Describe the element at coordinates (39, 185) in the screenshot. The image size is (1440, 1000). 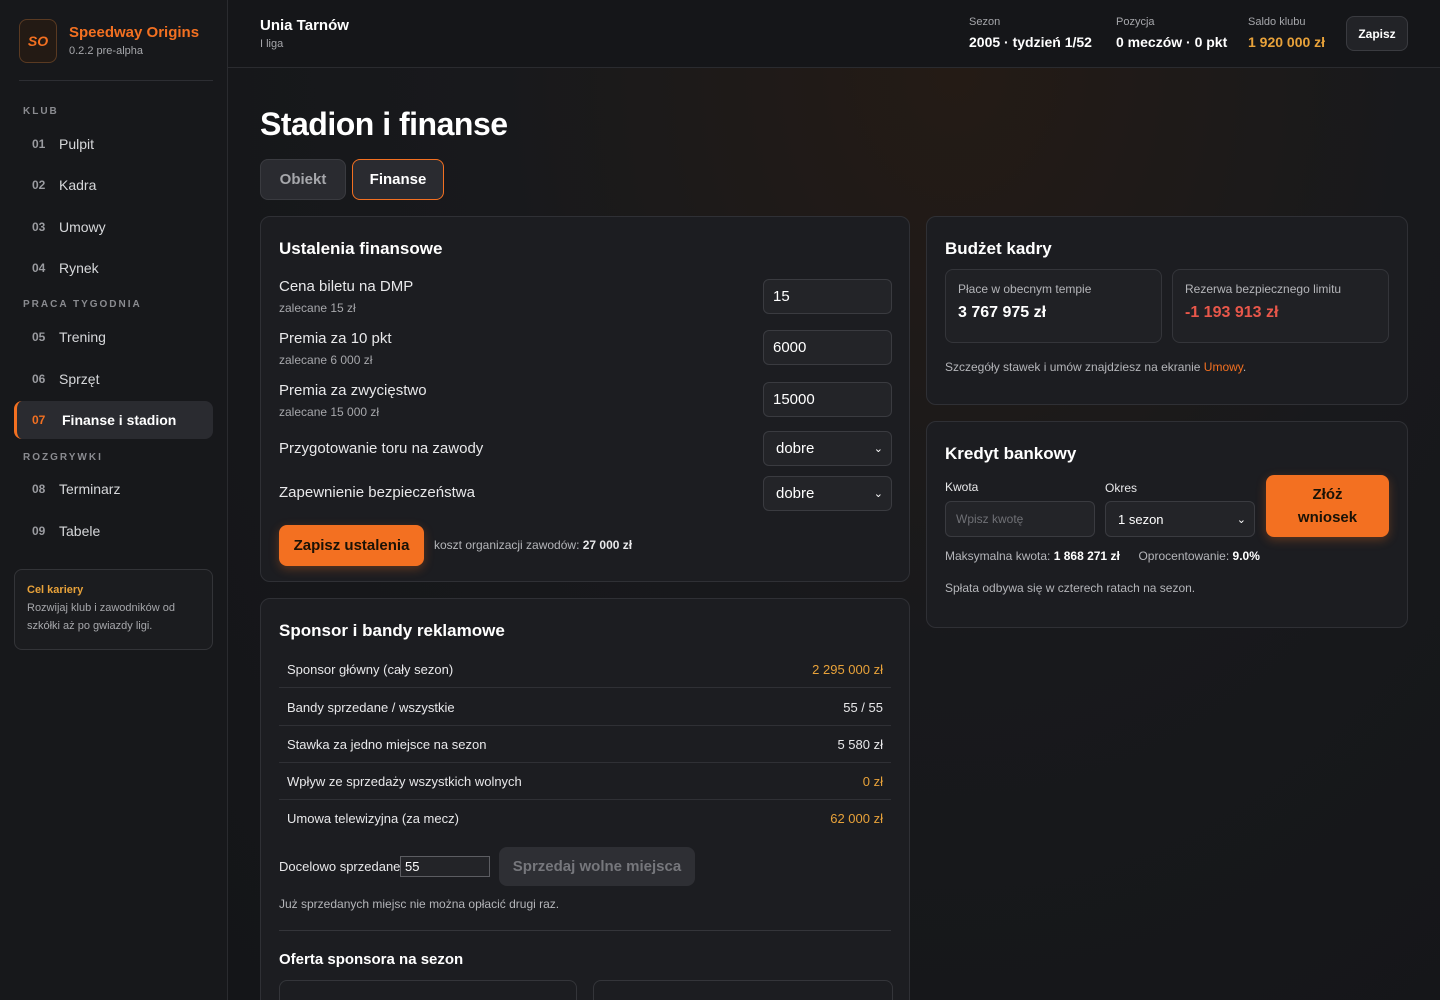
I see `nav-number: 02` at that location.